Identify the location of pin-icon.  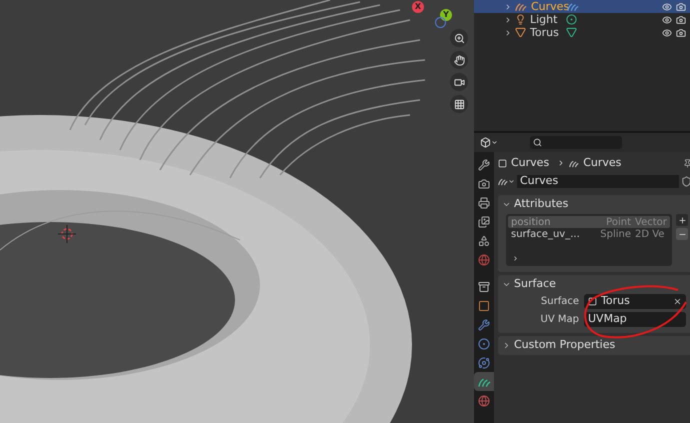
(686, 163).